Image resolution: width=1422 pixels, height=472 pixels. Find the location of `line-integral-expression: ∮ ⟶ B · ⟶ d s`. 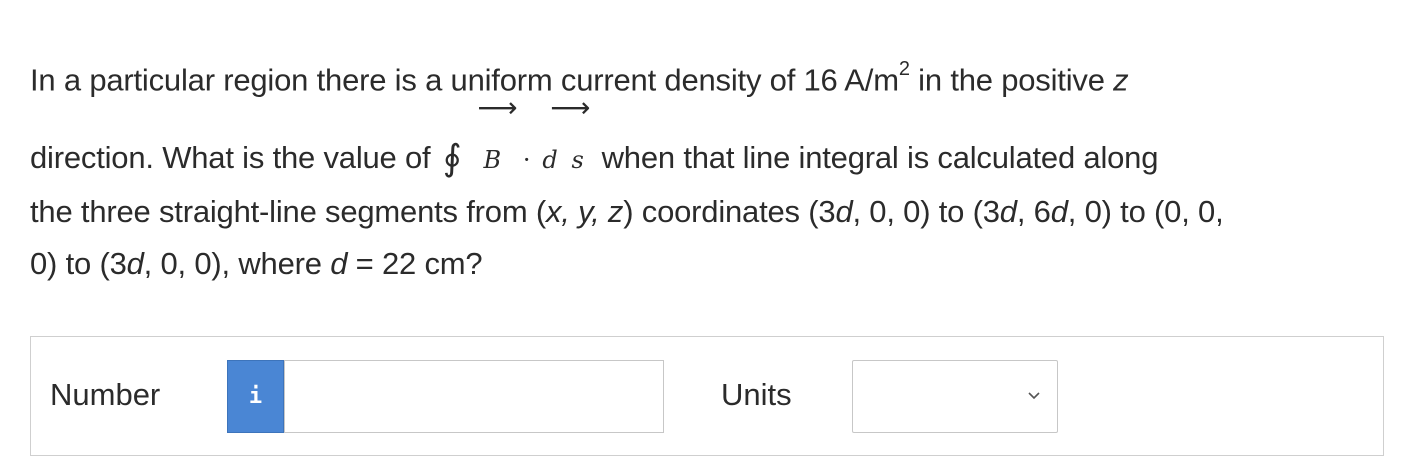

line-integral-expression: ∮ ⟶ B · ⟶ d s is located at coordinates (515, 136).